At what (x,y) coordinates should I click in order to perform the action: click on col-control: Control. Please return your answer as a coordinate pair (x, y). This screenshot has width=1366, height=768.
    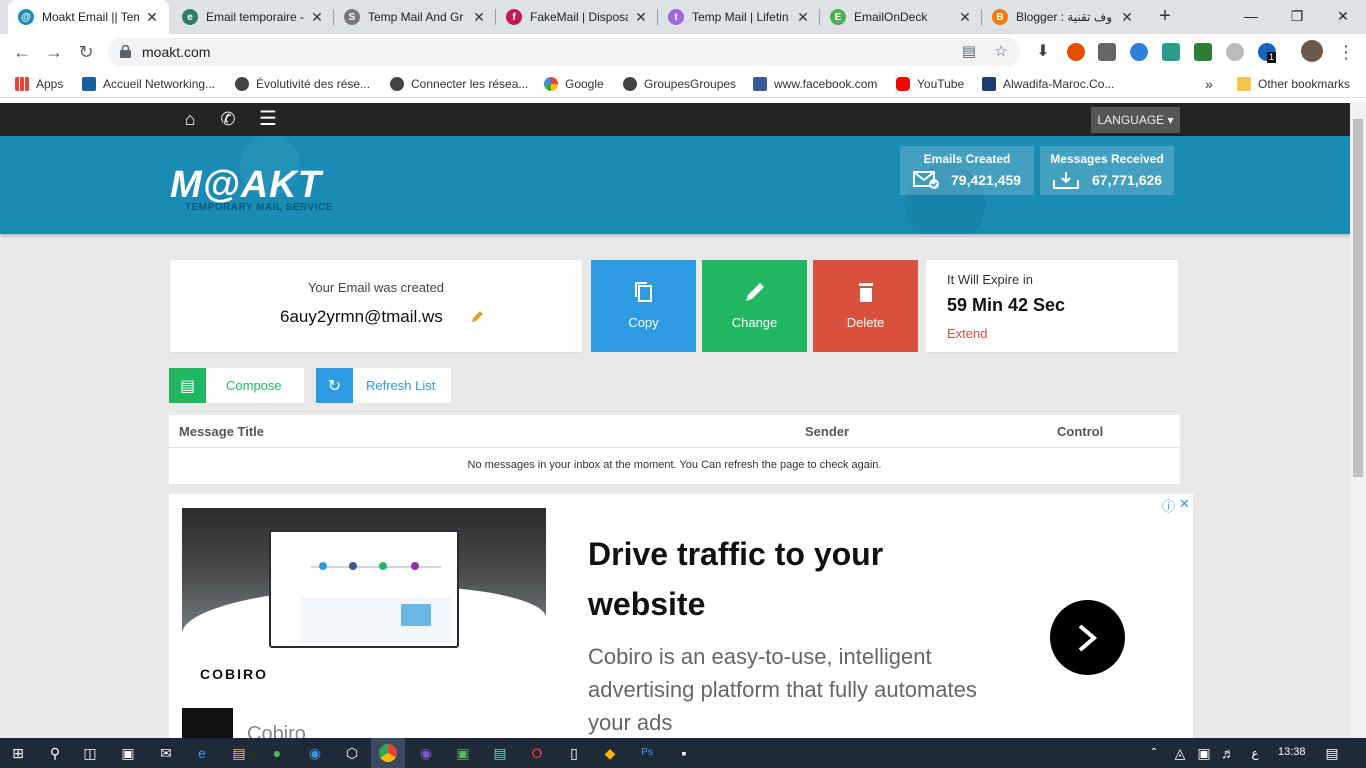
    Looking at the image, I should click on (1080, 431).